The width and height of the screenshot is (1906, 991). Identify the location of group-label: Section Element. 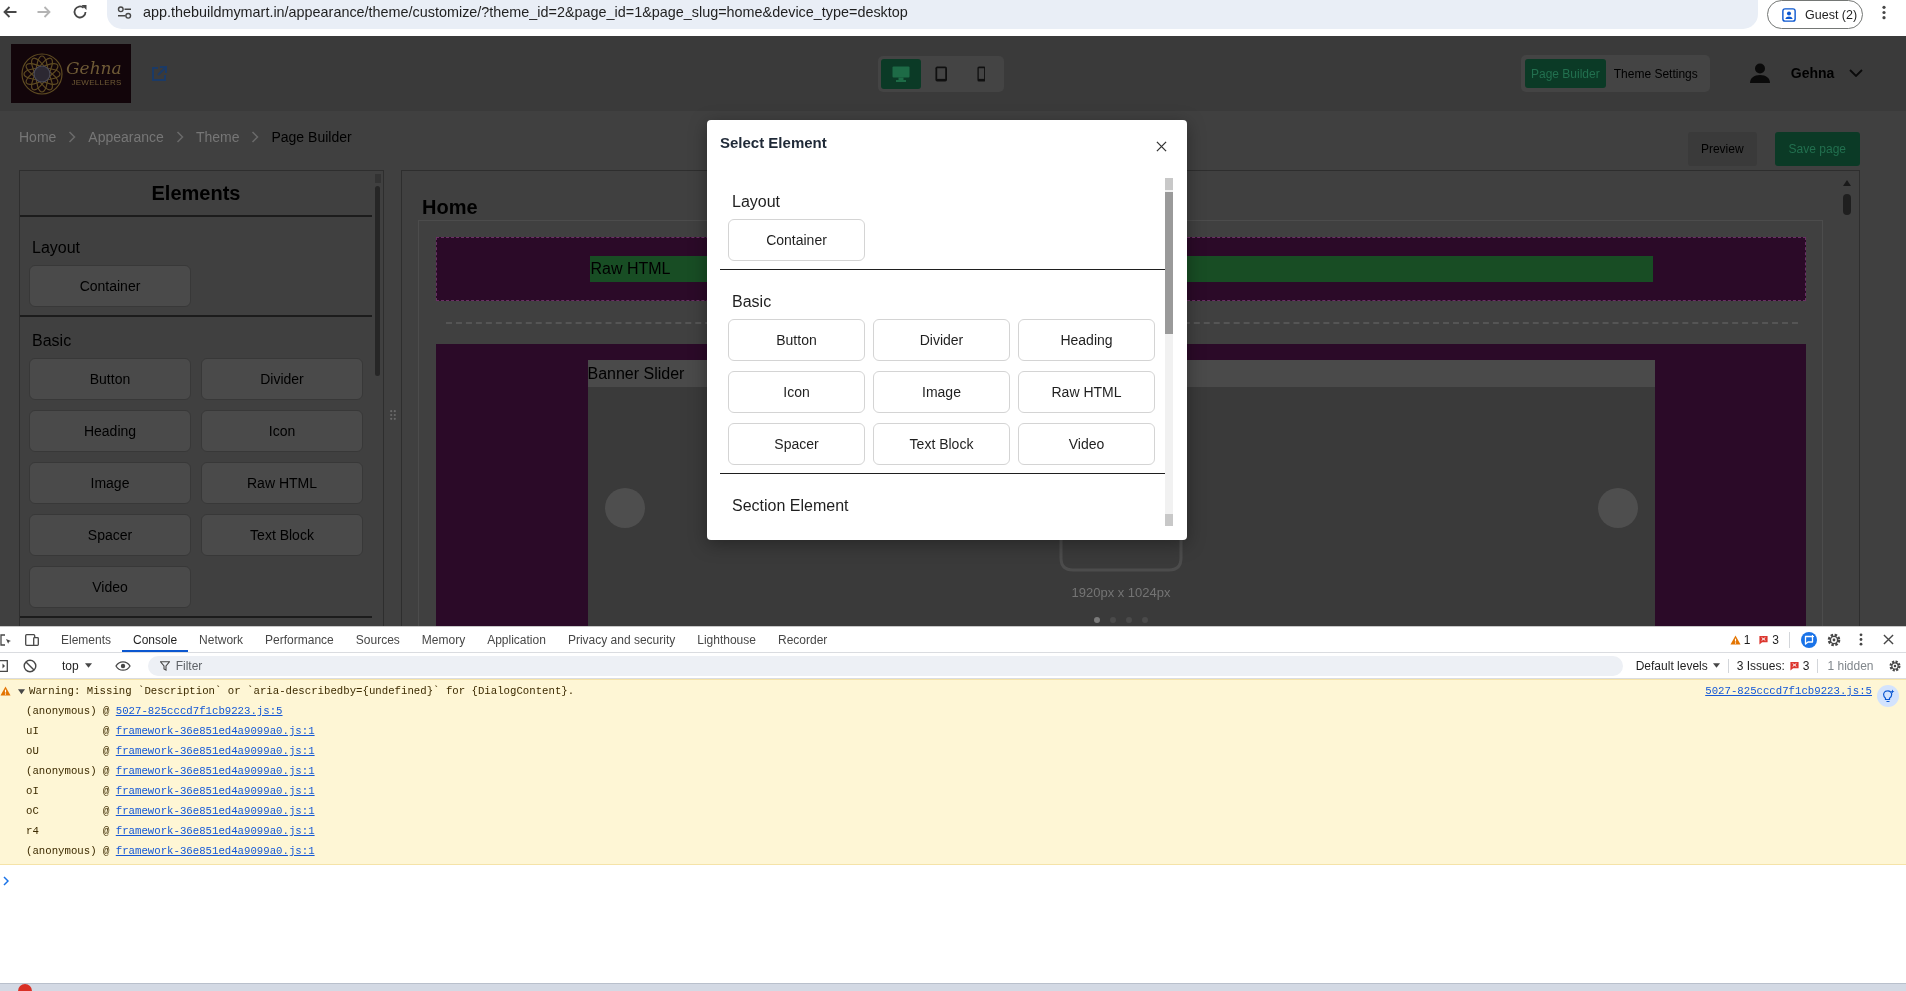
(790, 506).